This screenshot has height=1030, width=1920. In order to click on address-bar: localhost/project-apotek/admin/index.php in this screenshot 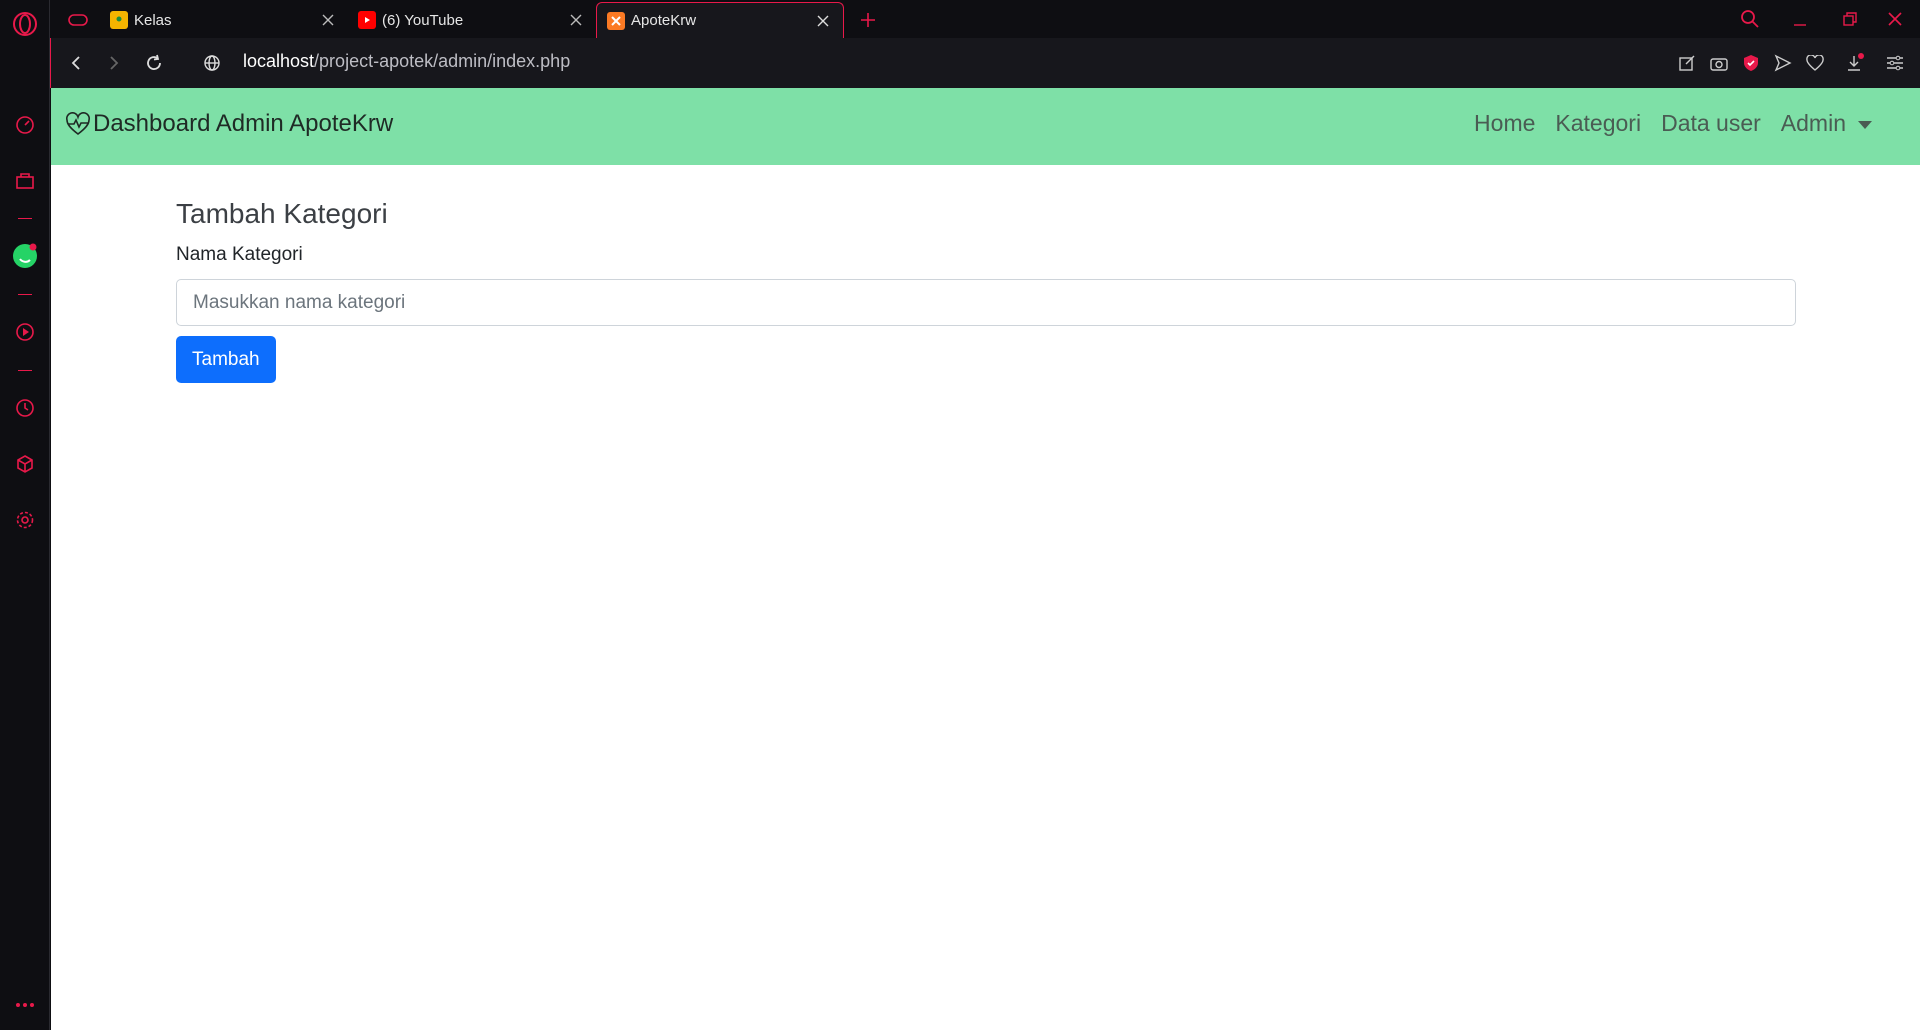, I will do `click(985, 63)`.